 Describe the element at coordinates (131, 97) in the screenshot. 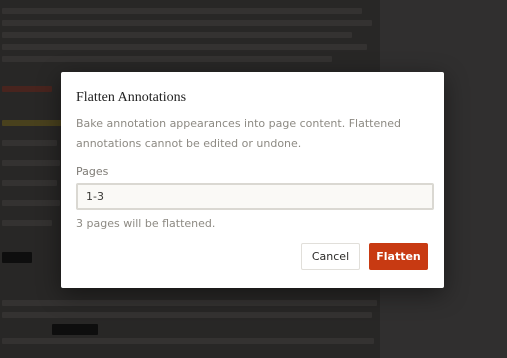

I see `dialog-title: Flatten Annotations` at that location.